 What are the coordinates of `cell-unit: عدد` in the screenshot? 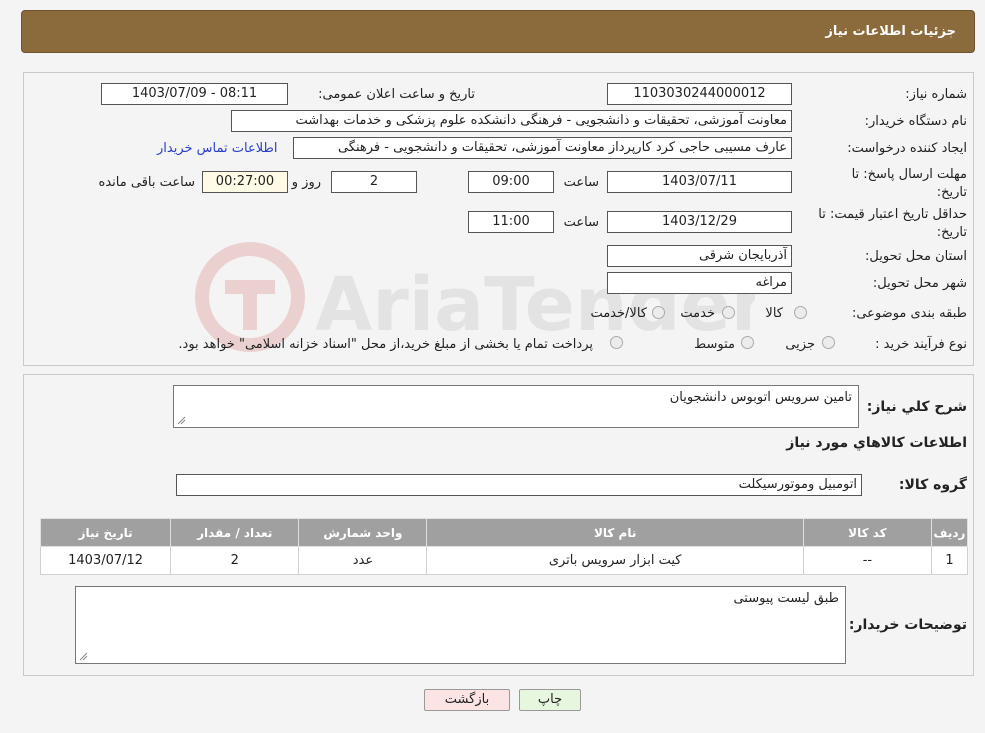 It's located at (363, 560).